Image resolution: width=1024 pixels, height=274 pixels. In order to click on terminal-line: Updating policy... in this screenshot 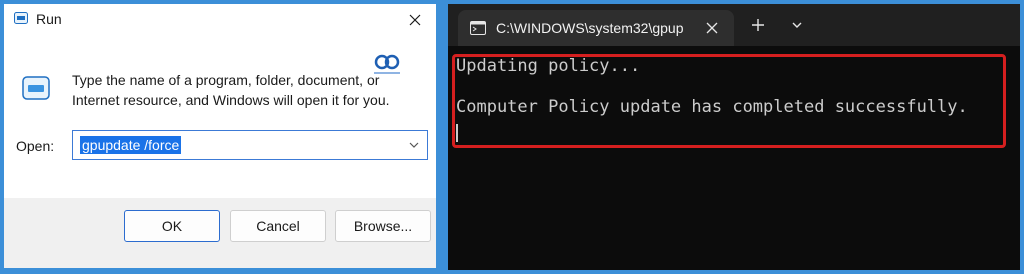, I will do `click(548, 66)`.